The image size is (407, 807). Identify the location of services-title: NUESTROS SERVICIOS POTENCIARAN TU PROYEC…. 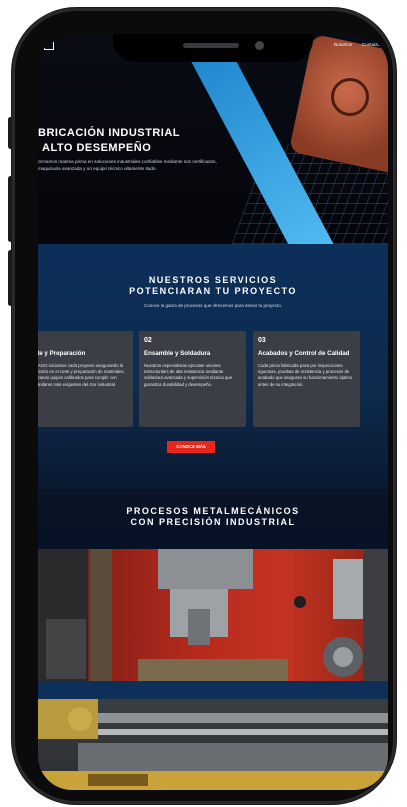
(213, 286).